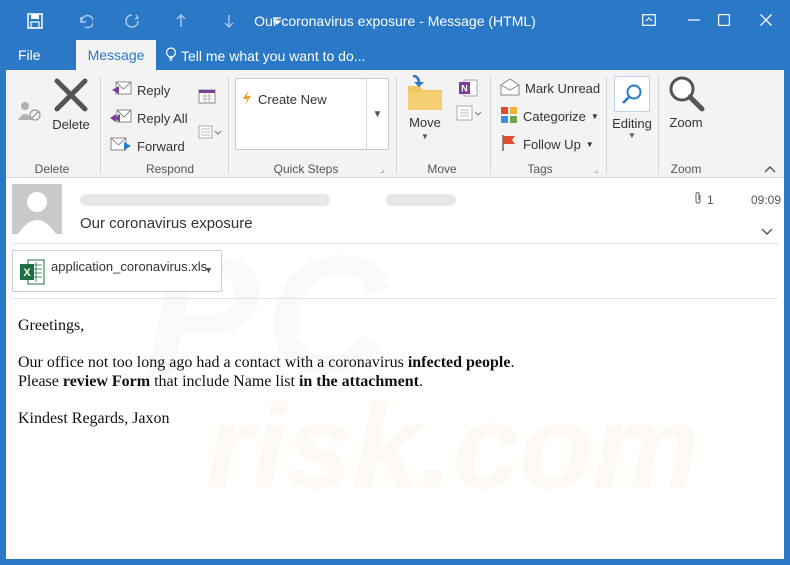  What do you see at coordinates (766, 200) in the screenshot?
I see `message-time: 09:09` at bounding box center [766, 200].